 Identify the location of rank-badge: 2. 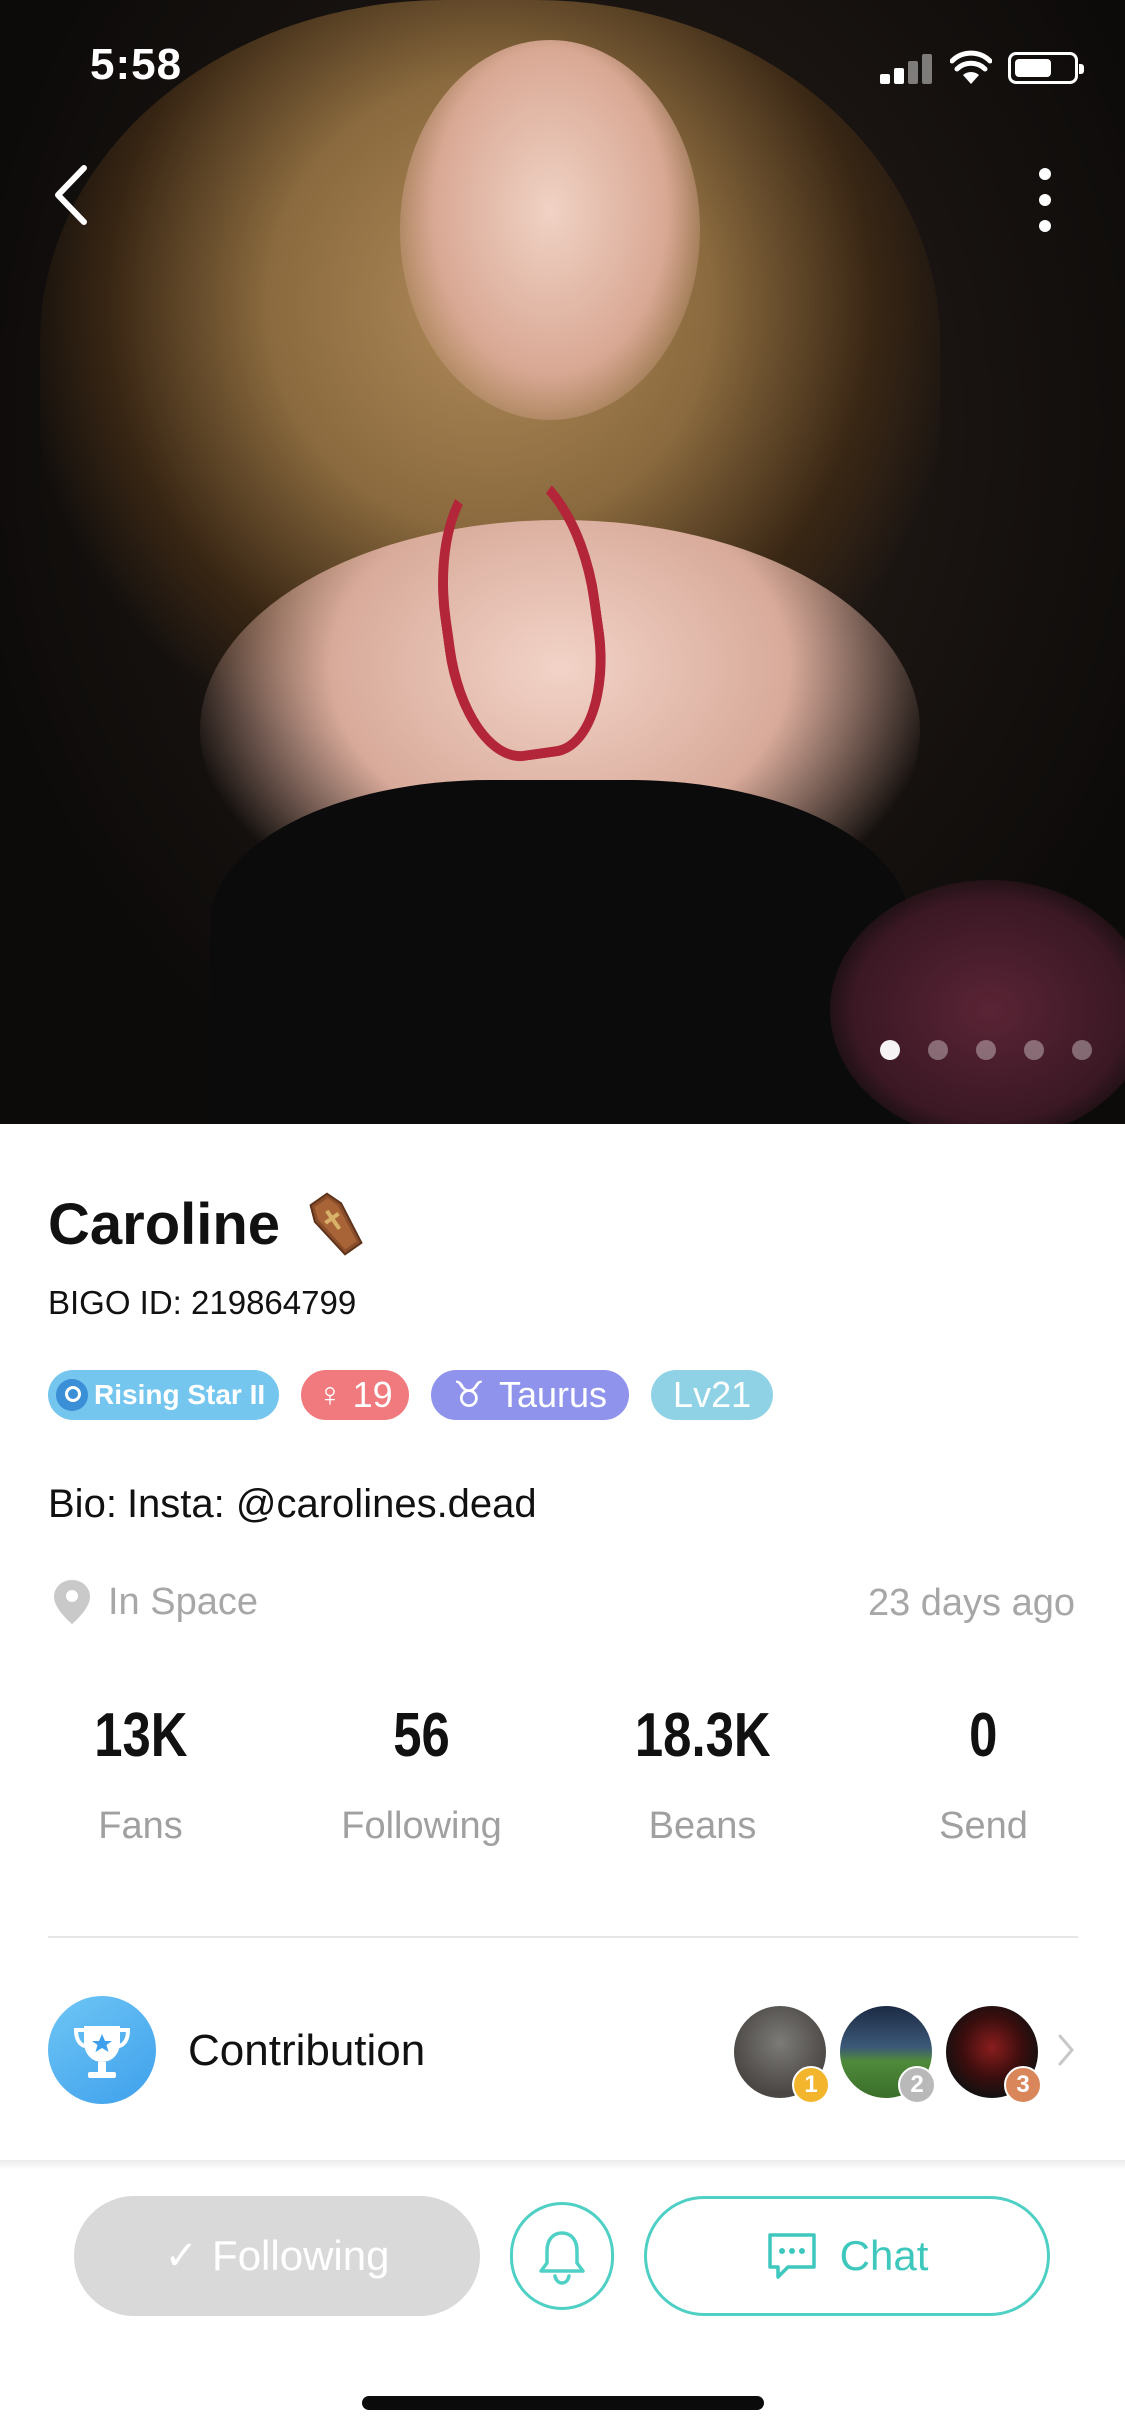
(917, 2085).